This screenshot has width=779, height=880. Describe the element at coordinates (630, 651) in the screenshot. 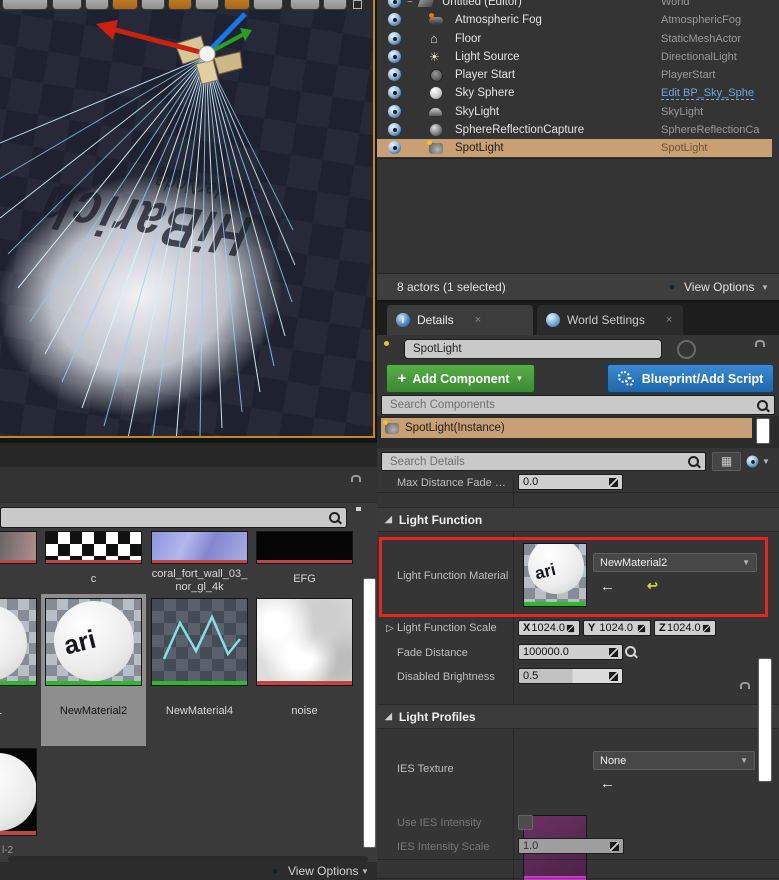

I see `browse-asset-icon` at that location.